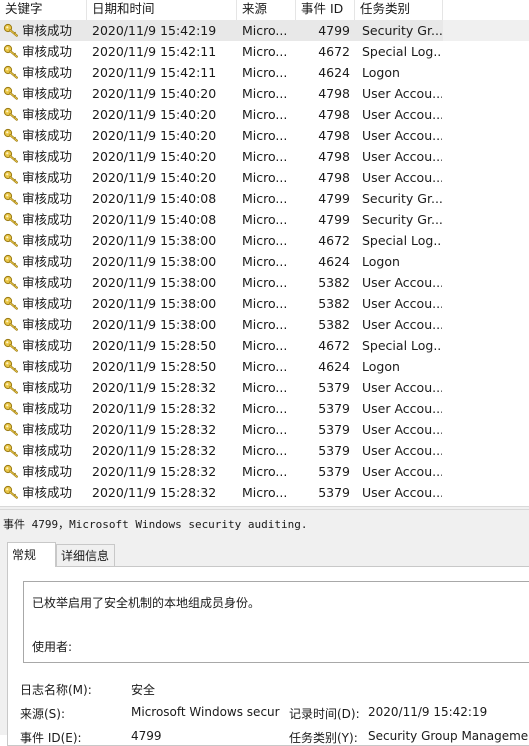  What do you see at coordinates (264, 366) in the screenshot?
I see `event-row: 审核成功 2020/11/9 15:28:50 Micro... 4624 Logon` at bounding box center [264, 366].